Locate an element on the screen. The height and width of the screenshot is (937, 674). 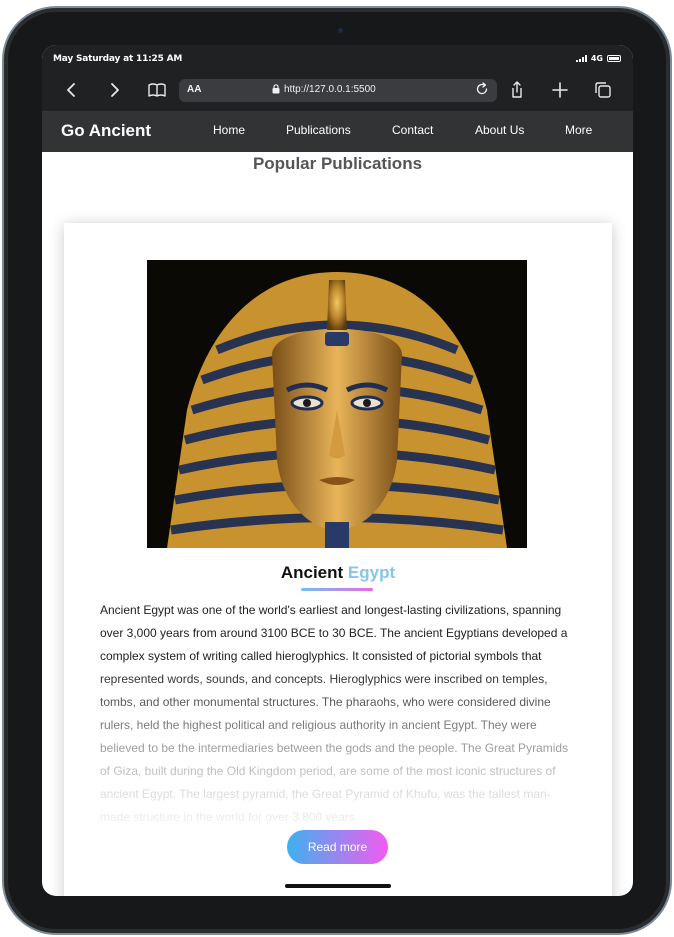
site-brand: Go Ancient is located at coordinates (106, 131).